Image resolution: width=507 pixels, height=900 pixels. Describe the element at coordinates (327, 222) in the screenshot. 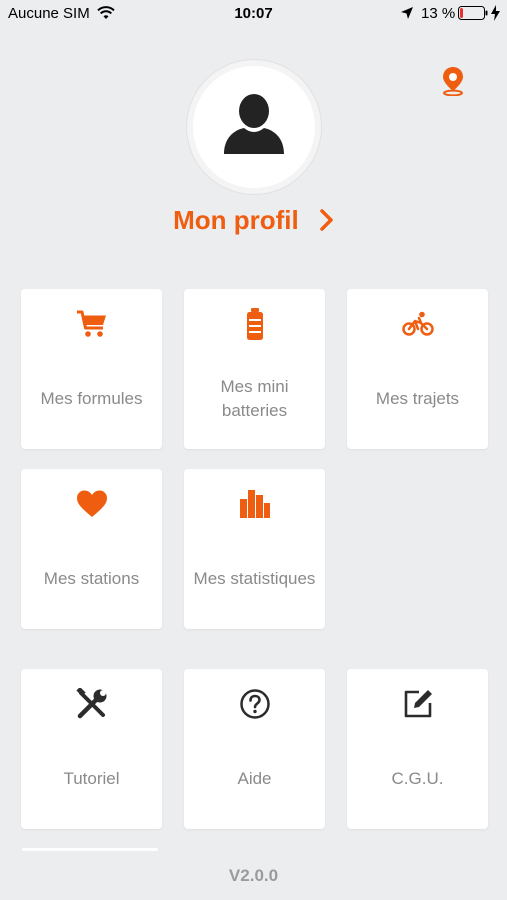

I see `chevron-right-icon` at that location.